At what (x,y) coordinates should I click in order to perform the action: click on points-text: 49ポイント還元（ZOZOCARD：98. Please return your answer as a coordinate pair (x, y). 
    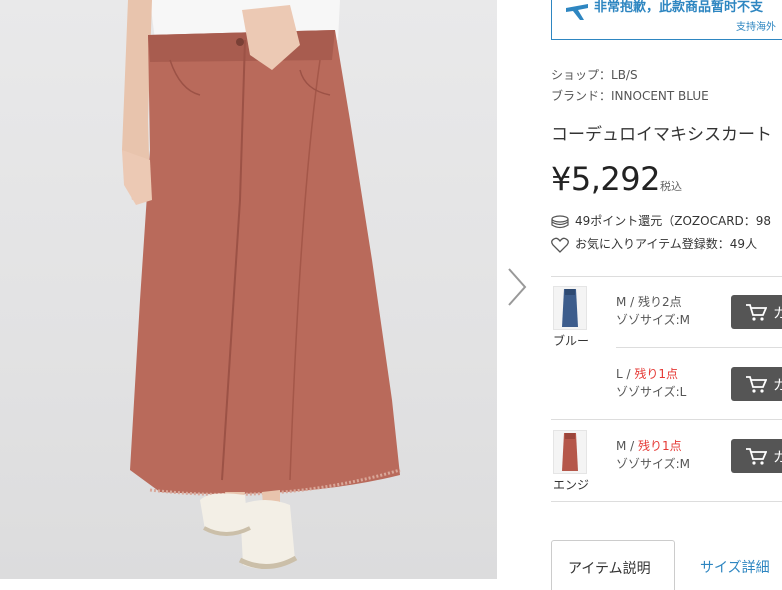
    Looking at the image, I should click on (673, 221).